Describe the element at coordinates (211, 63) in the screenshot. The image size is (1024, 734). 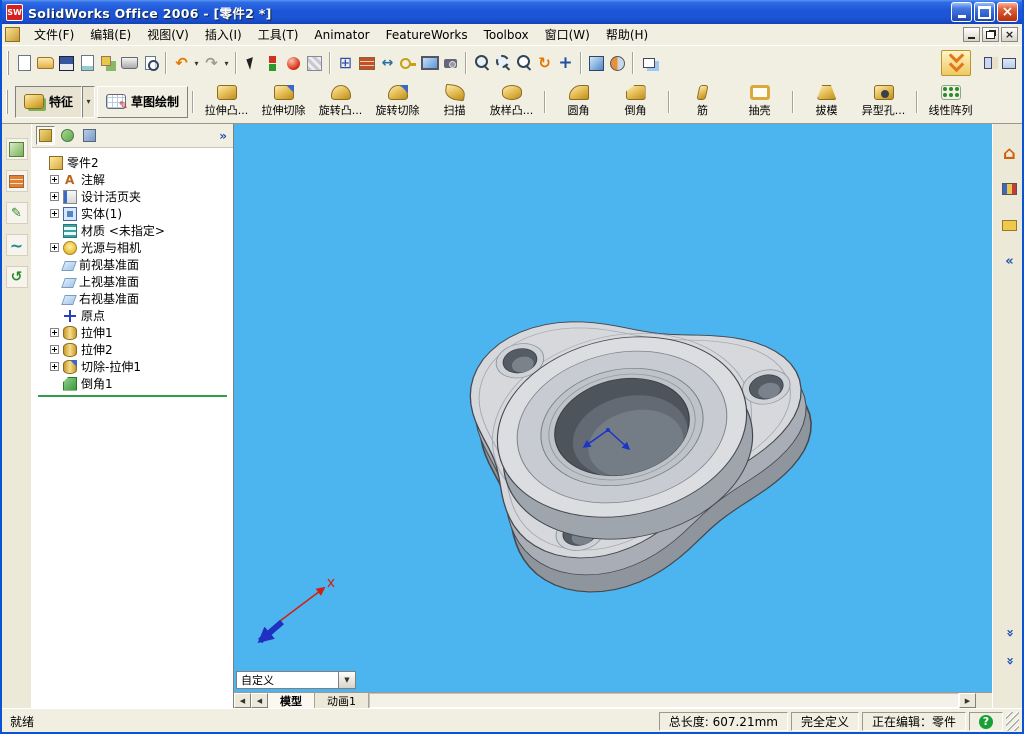
I see `redo-icon` at that location.